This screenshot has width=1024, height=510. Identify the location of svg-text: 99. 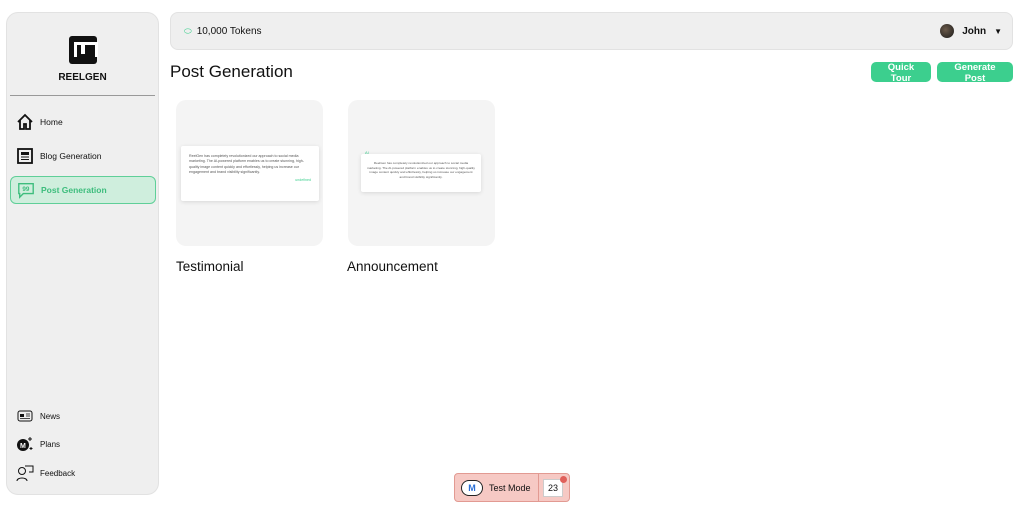
(26, 189).